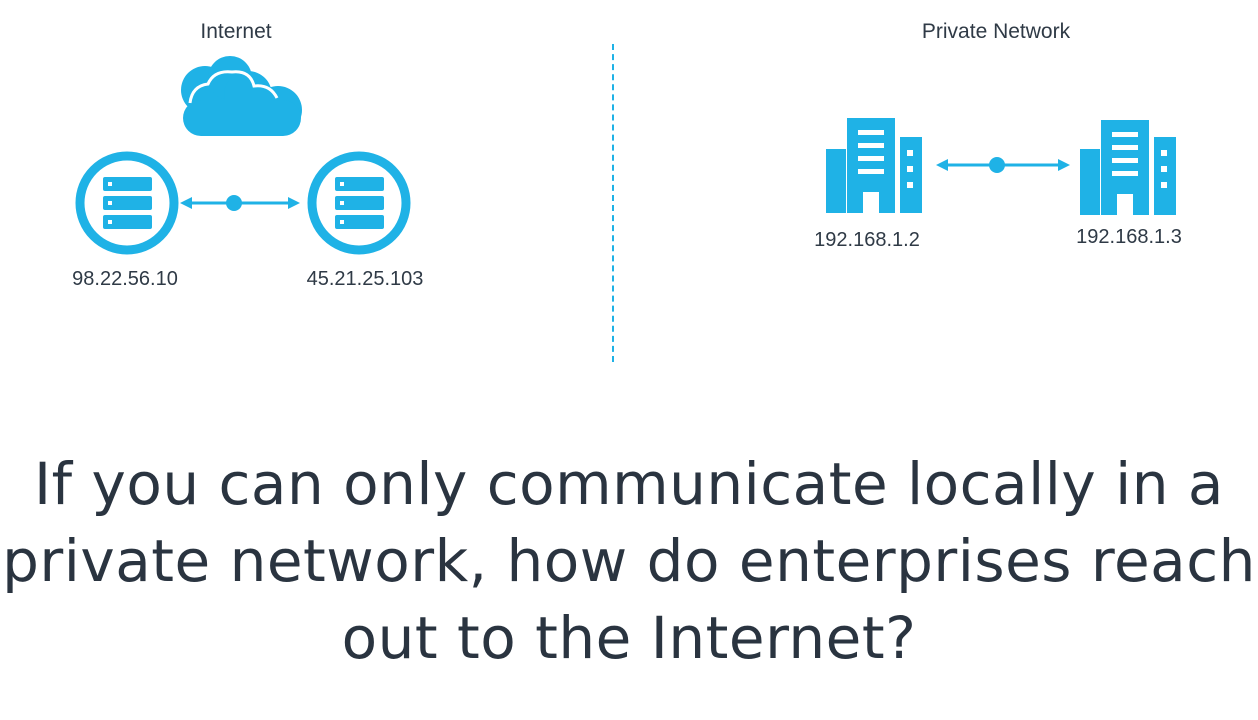 This screenshot has height=720, width=1258. I want to click on cloud-icon, so click(241, 96).